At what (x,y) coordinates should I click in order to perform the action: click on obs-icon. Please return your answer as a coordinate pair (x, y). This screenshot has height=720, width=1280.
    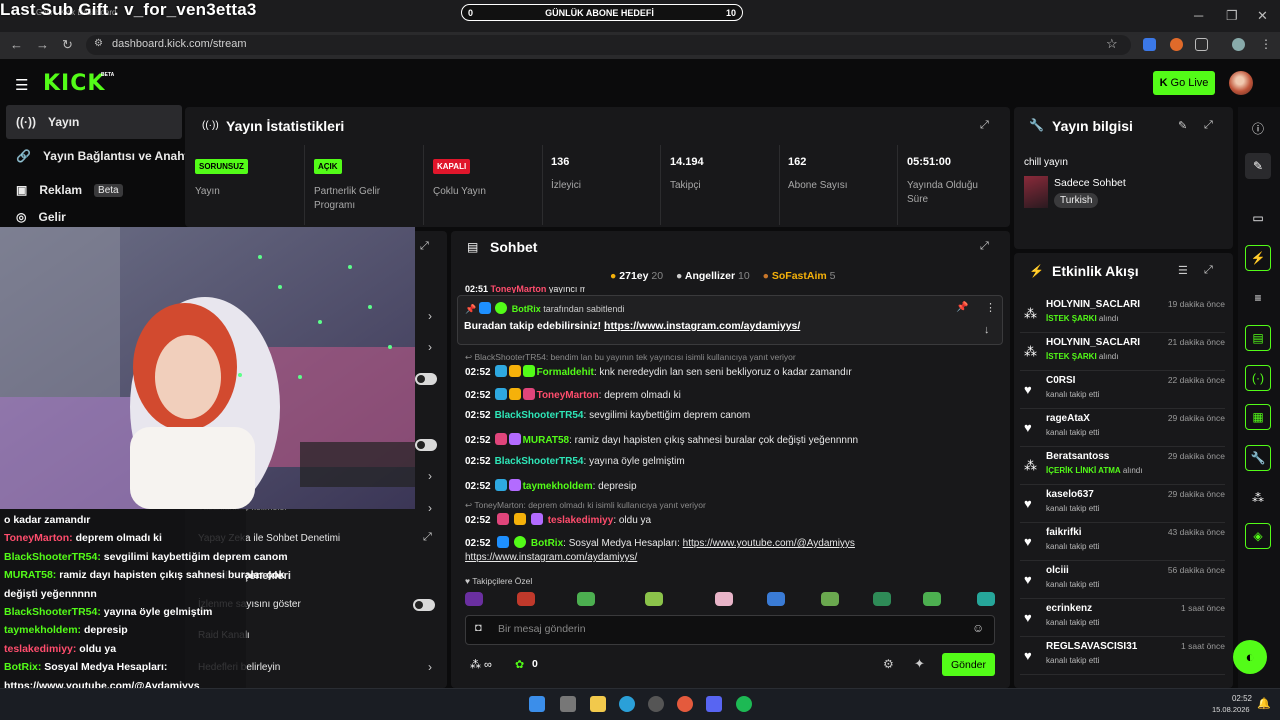
    Looking at the image, I should click on (656, 704).